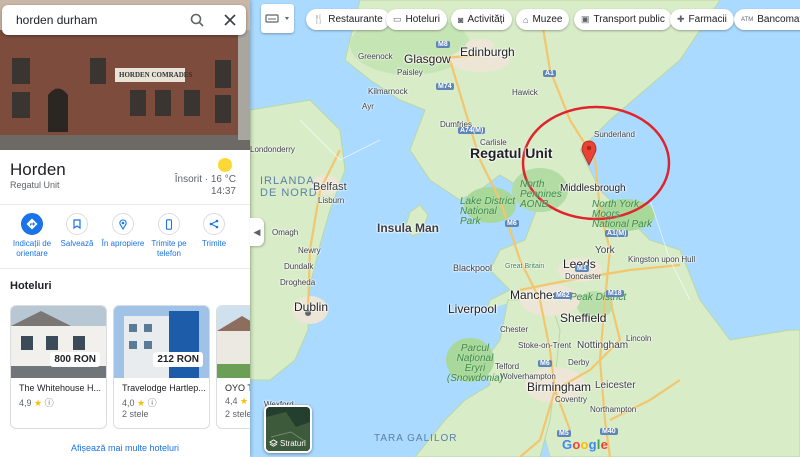  I want to click on search-input: horden durham, so click(56, 20).